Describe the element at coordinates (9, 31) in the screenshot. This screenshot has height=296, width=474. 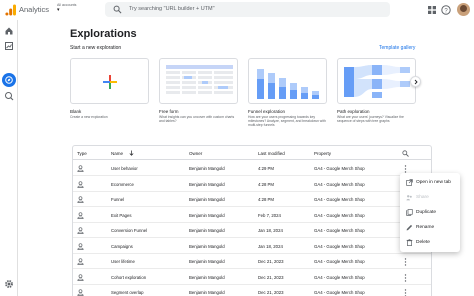
I see `home-icon` at that location.